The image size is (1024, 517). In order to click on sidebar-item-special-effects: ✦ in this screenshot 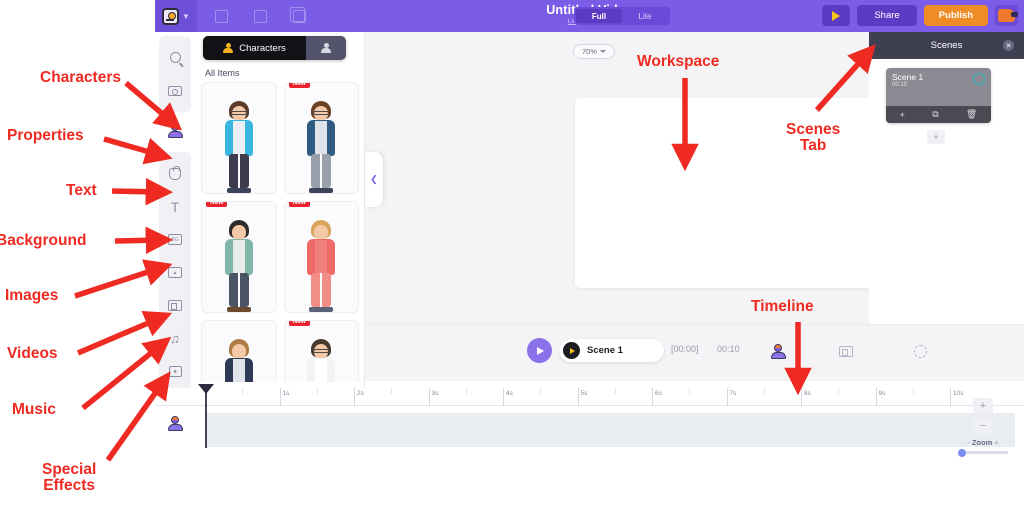, I will do `click(175, 371)`.